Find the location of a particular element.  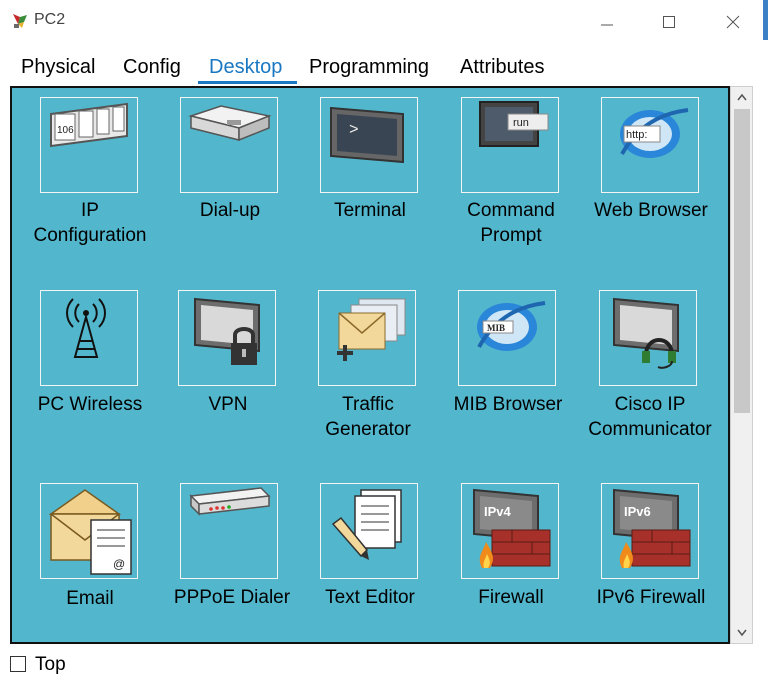

background-window-edge is located at coordinates (765, 20).